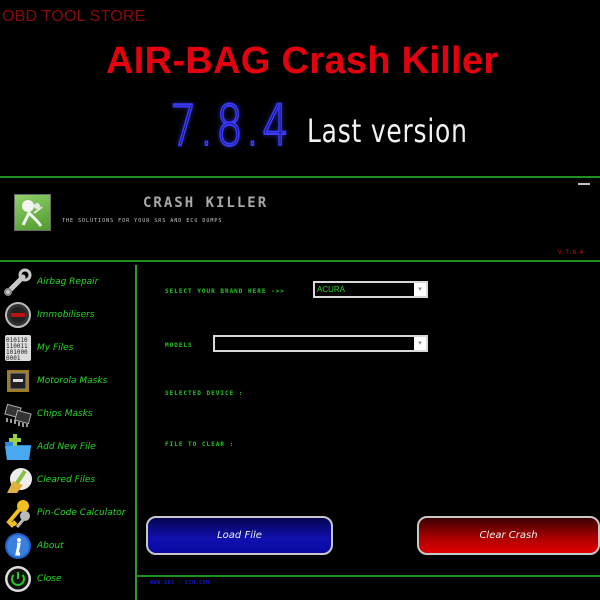 This screenshot has height=600, width=600. What do you see at coordinates (204, 393) in the screenshot?
I see `selected-device-label: SELECTED DEVICE :` at bounding box center [204, 393].